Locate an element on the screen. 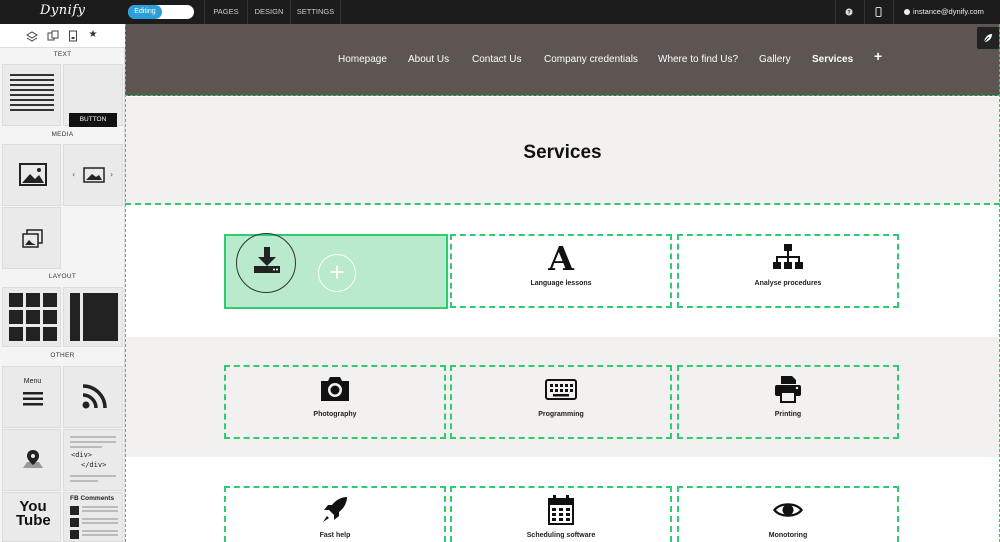  user-email: instance@dynify.com is located at coordinates (948, 11).